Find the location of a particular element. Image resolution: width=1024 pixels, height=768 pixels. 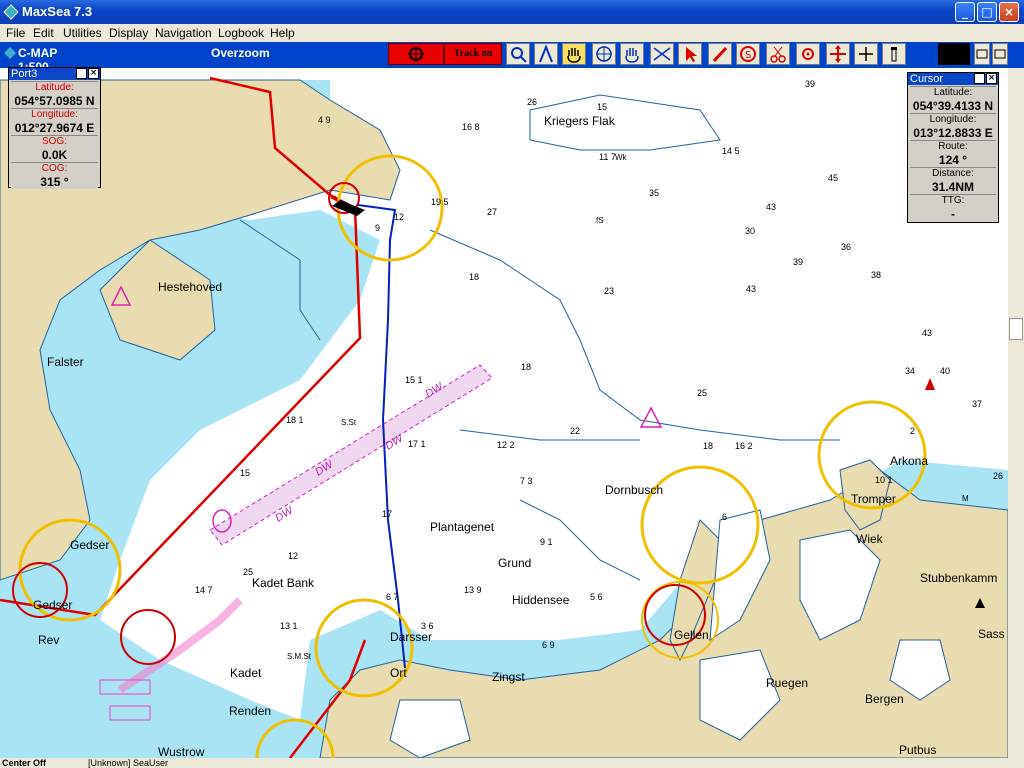

menu-utilities: Utilities is located at coordinates (82, 33).